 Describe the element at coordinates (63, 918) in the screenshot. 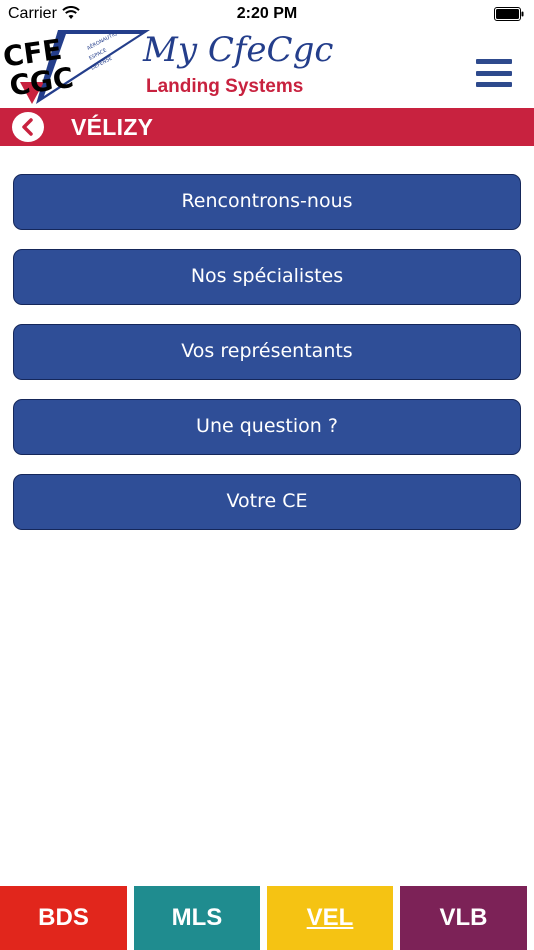

I see `tab-bds: BDS` at that location.